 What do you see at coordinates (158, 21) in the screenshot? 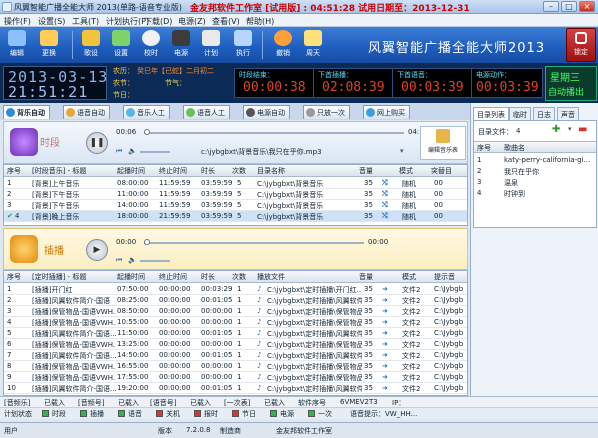
I see `menu-download: 下载(D)` at bounding box center [158, 21].